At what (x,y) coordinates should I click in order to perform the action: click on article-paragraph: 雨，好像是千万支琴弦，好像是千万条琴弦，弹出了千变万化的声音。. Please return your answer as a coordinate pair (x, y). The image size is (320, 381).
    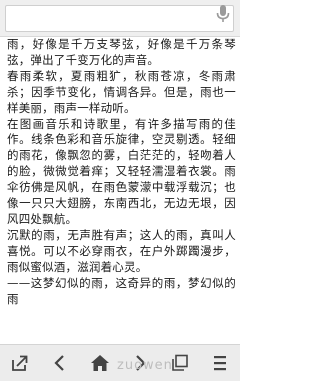
    Looking at the image, I should click on (121, 52).